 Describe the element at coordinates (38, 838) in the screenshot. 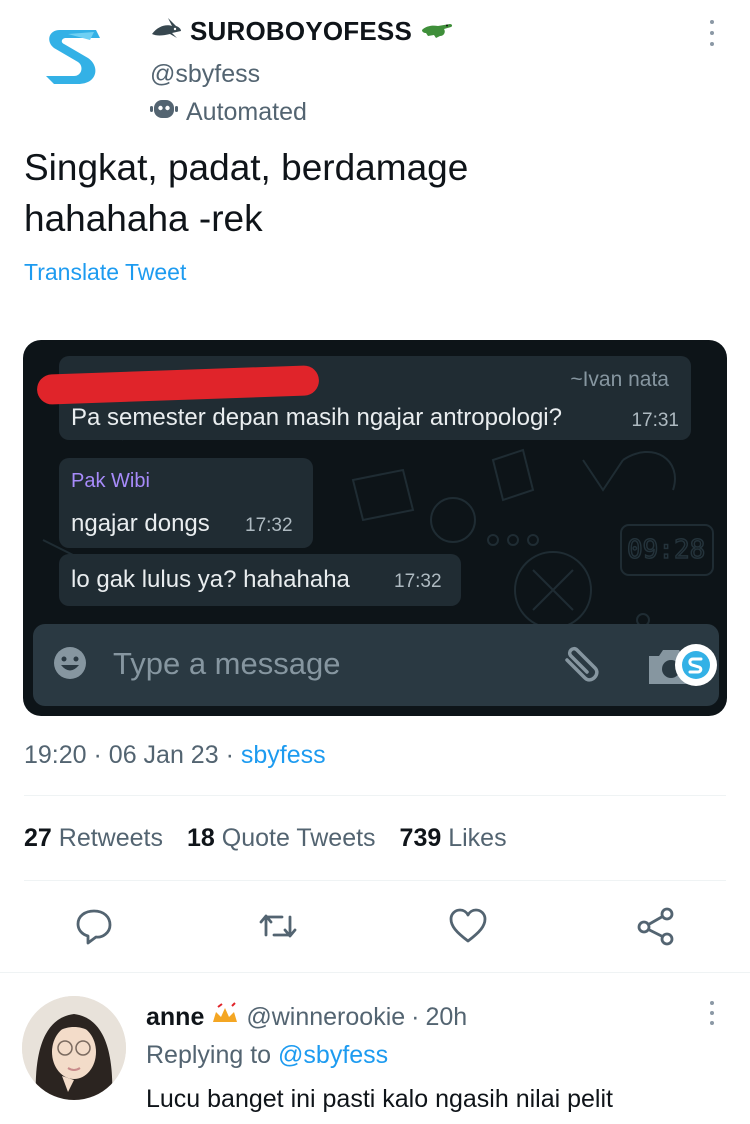

I see `retweets-count: 27` at that location.